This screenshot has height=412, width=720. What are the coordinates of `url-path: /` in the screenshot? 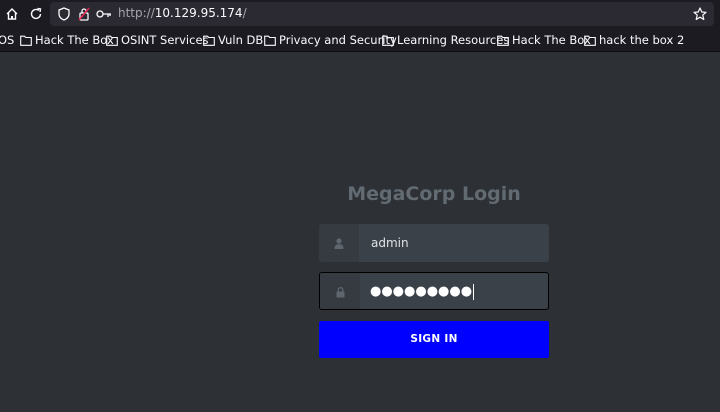 It's located at (244, 13).